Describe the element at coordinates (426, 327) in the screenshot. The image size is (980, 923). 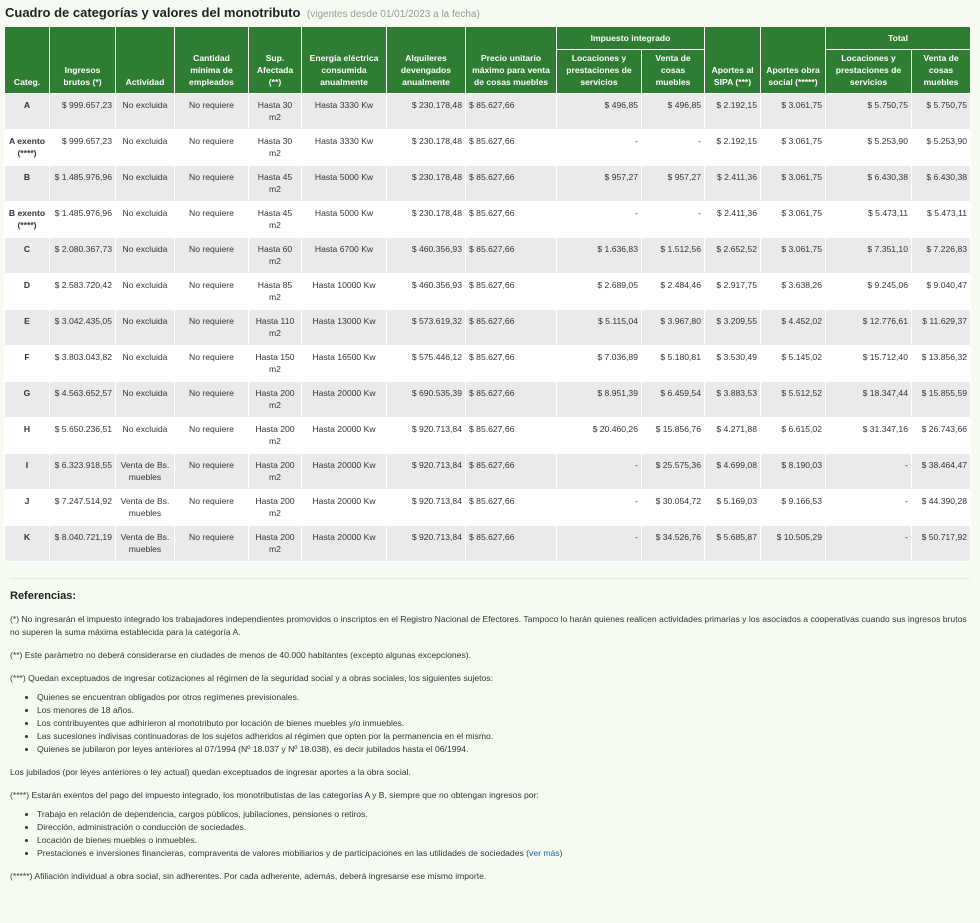
I see `alquileres-cell: $ 573.619,32` at that location.